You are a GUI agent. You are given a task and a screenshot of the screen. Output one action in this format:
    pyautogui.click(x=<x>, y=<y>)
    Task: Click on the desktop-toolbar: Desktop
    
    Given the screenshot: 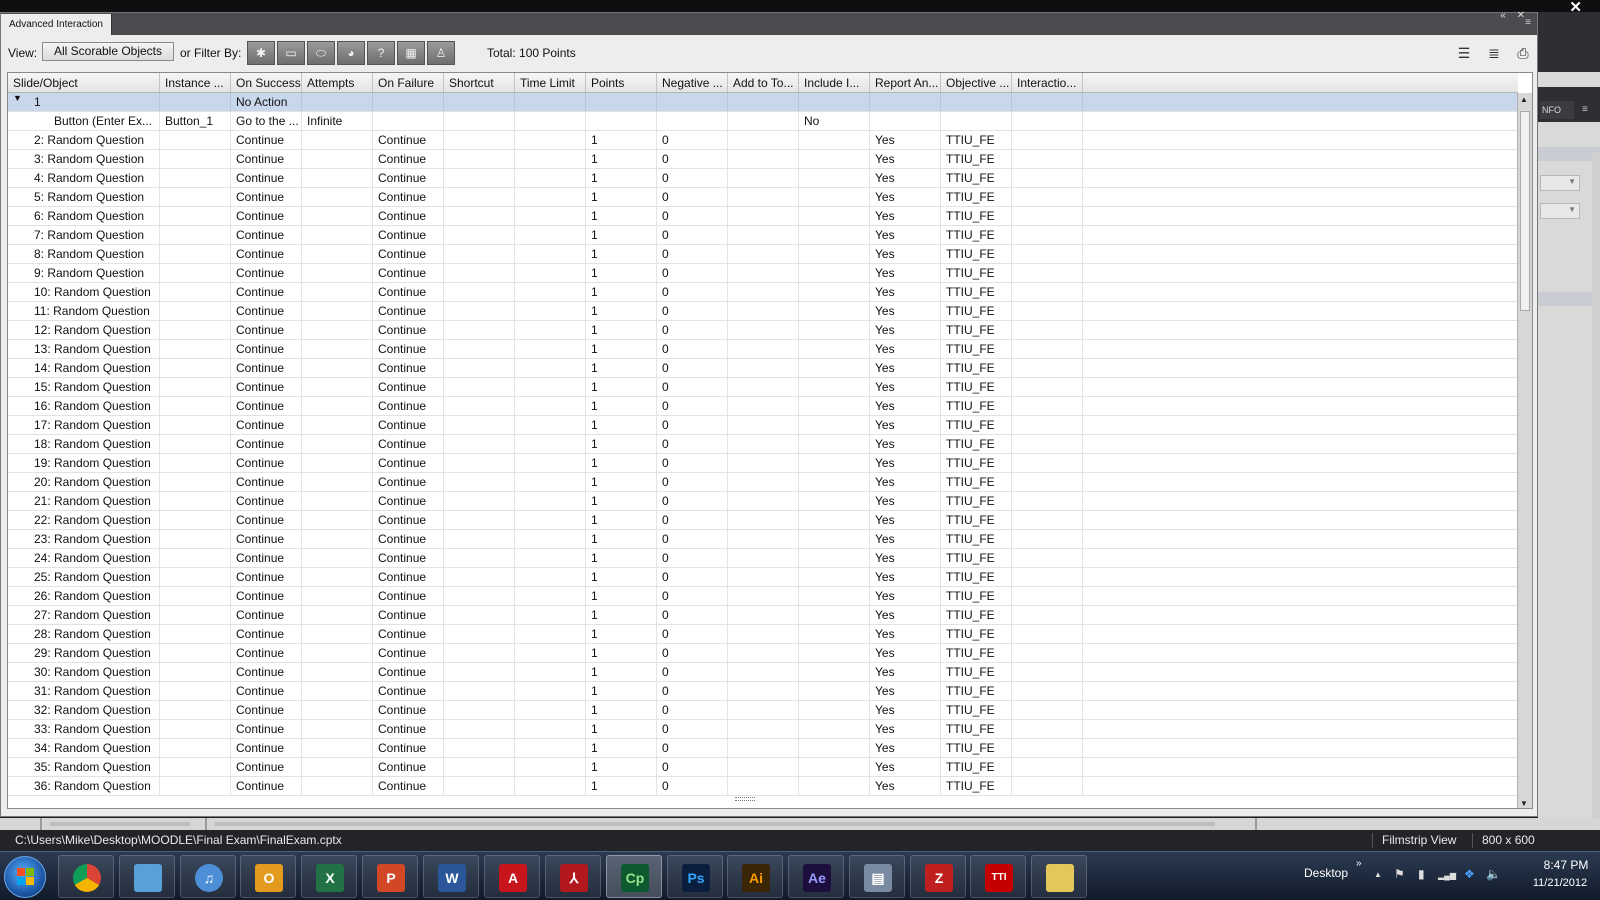 What is the action you would take?
    pyautogui.click(x=1326, y=873)
    